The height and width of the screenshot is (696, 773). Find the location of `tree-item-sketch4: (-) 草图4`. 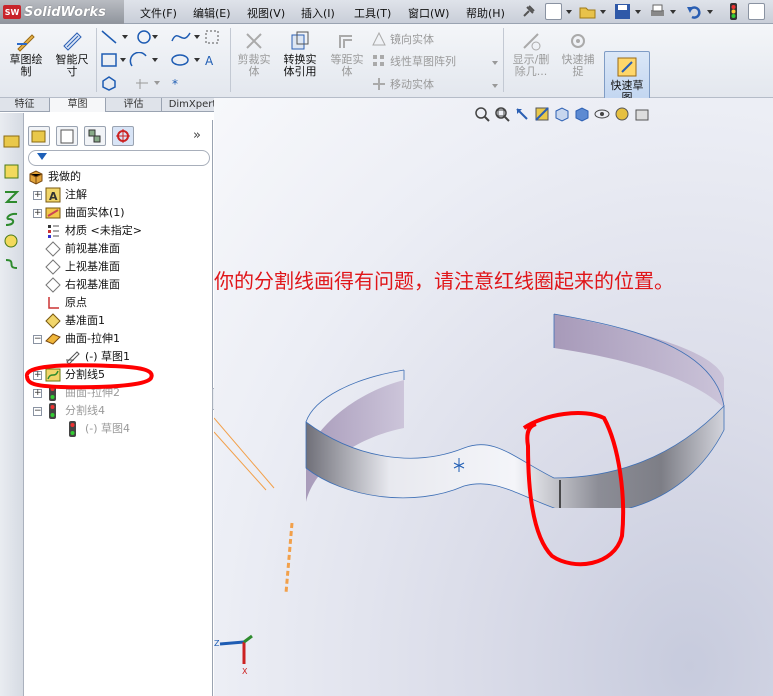

tree-item-sketch4: (-) 草图4 is located at coordinates (97, 429).